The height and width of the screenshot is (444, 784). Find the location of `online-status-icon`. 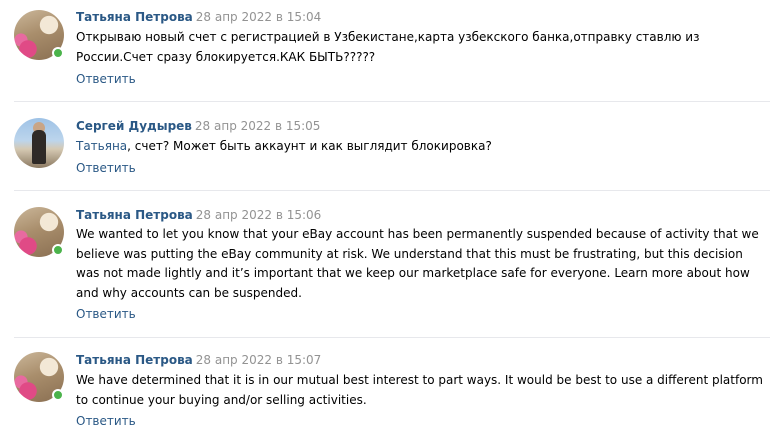

online-status-icon is located at coordinates (58, 395).